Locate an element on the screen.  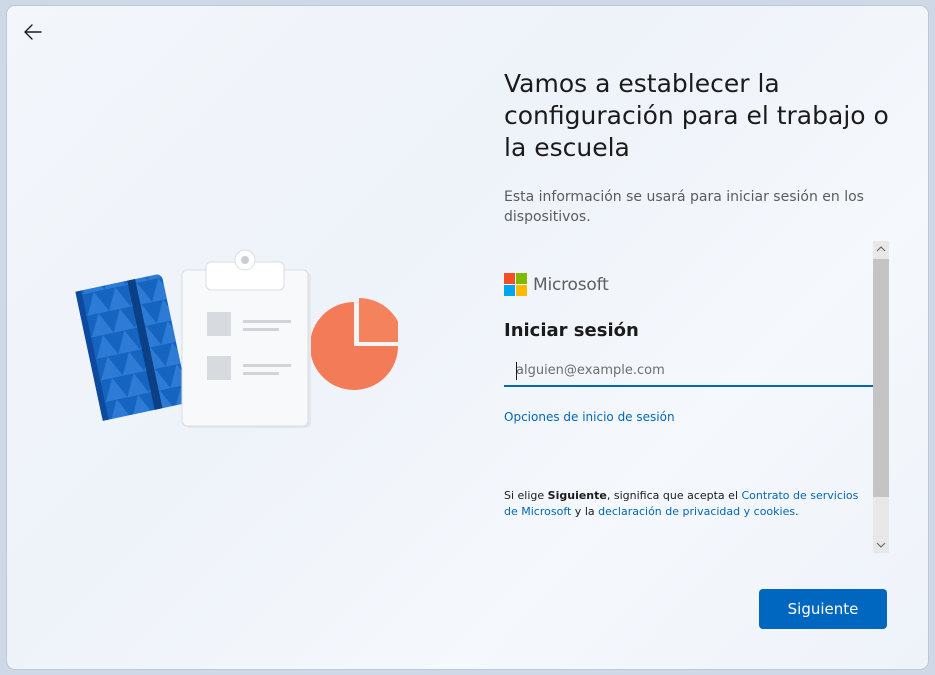
text-caret is located at coordinates (516, 371).